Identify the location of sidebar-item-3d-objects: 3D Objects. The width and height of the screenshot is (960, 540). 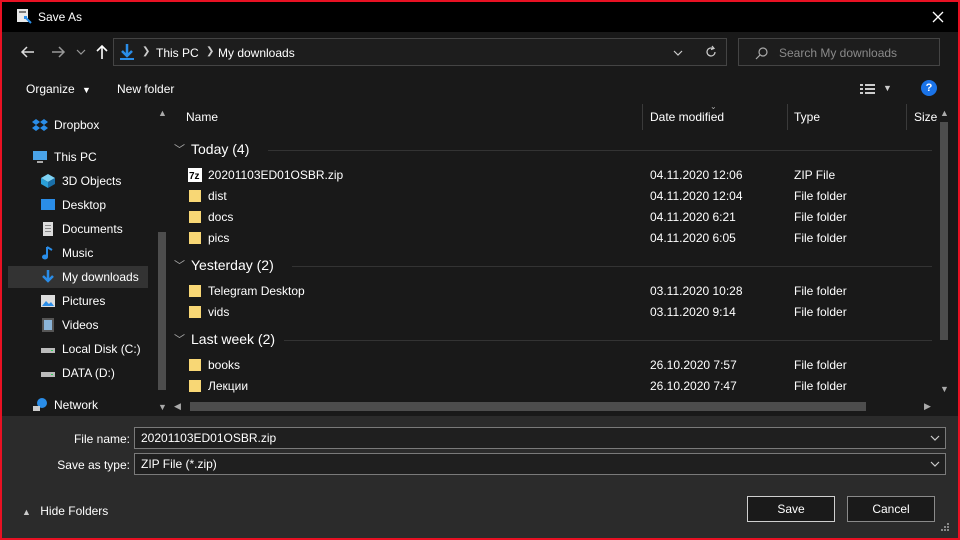
(78, 181).